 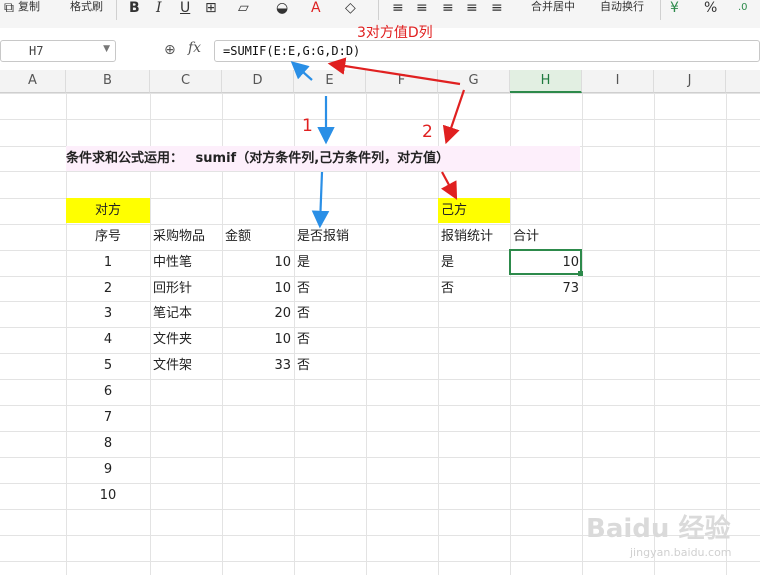 What do you see at coordinates (681, 552) in the screenshot?
I see `watermark-url: jingyan.baidu.com` at bounding box center [681, 552].